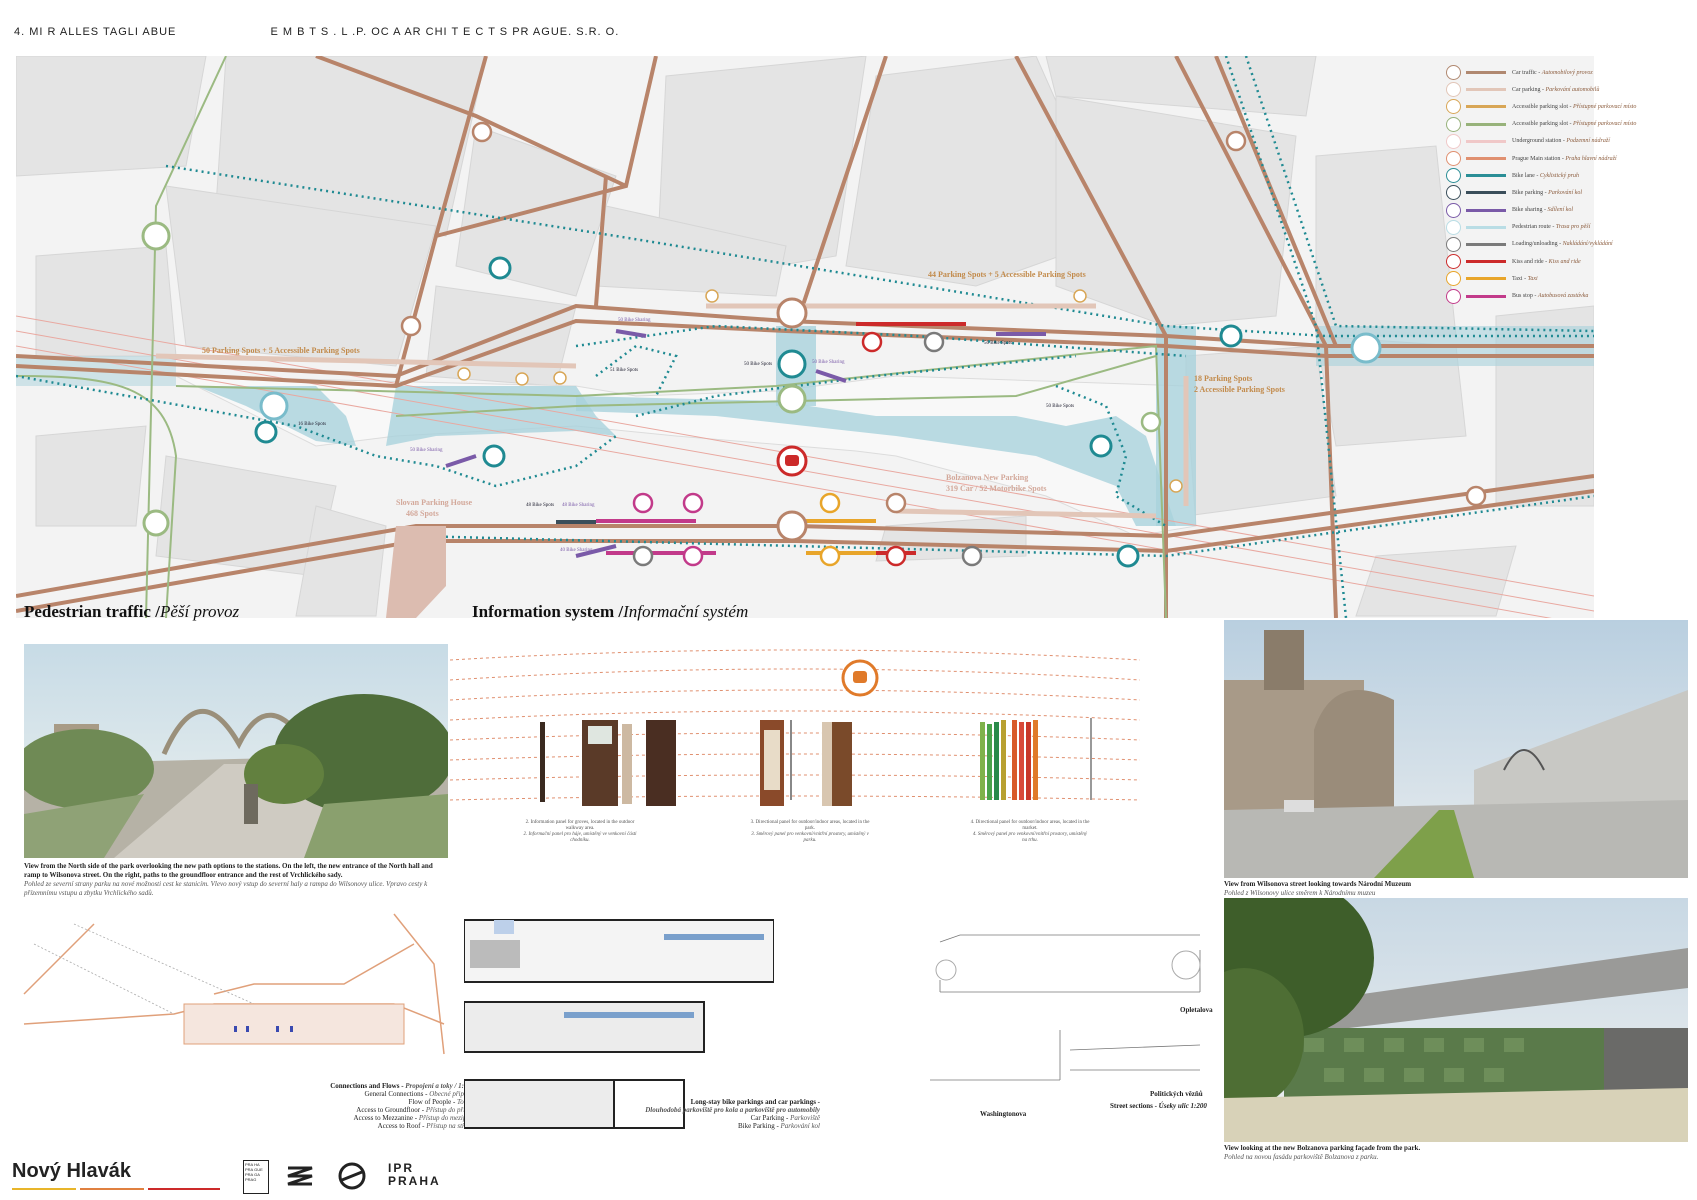  I want to click on street-sections-title: Street sections - Úseky ulic 1:200, so click(1158, 1106).